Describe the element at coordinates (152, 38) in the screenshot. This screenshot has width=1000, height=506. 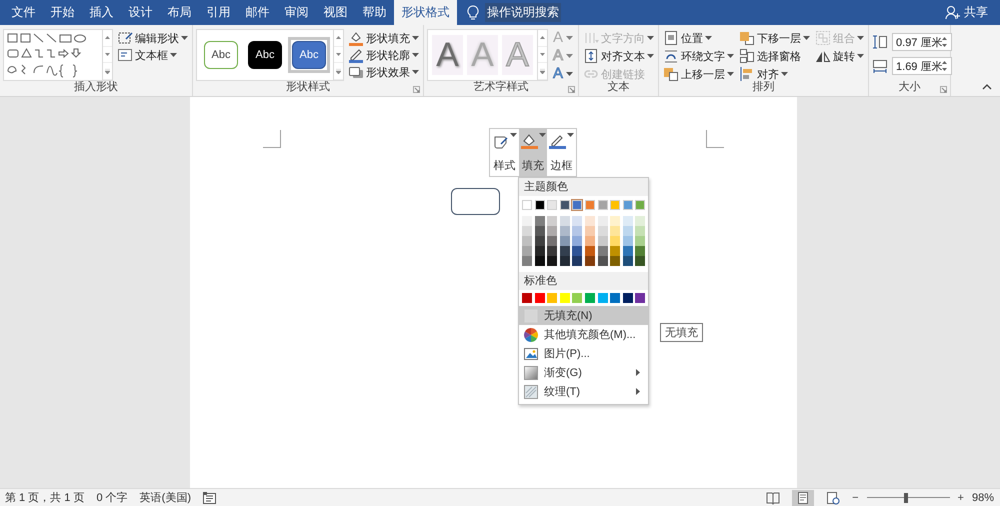
I see `ribbon-button: 编辑形状` at that location.